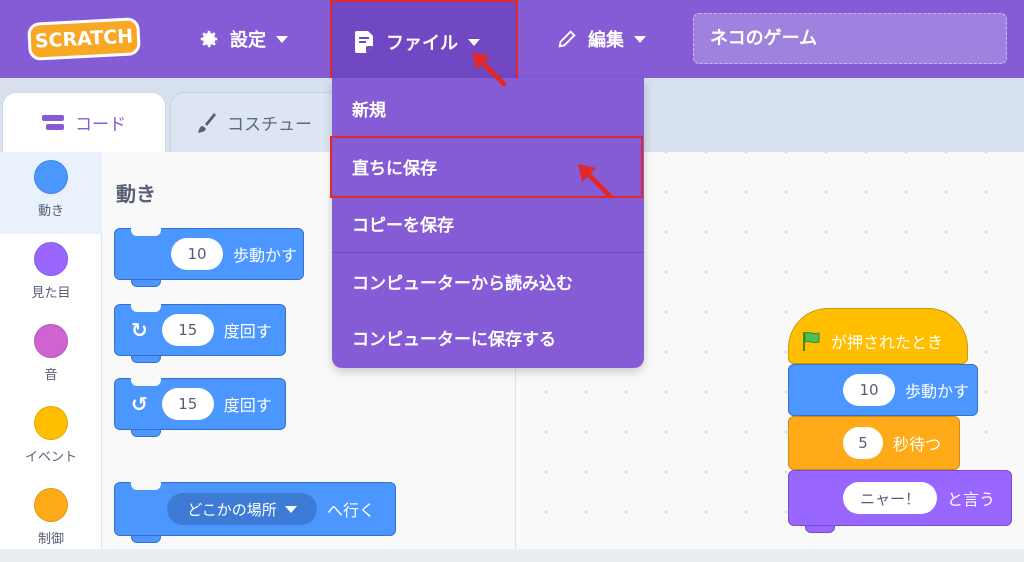 Image resolution: width=1024 pixels, height=562 pixels. I want to click on pencil-icon, so click(567, 39).